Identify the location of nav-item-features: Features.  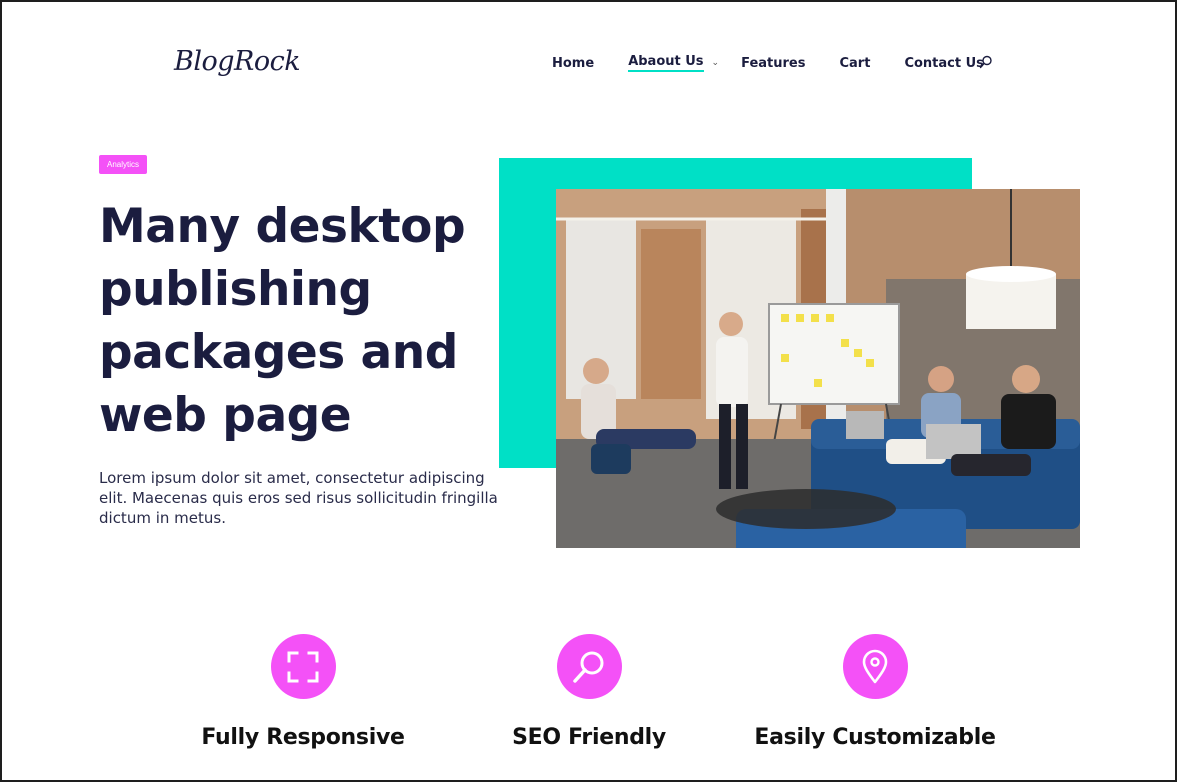
(773, 63).